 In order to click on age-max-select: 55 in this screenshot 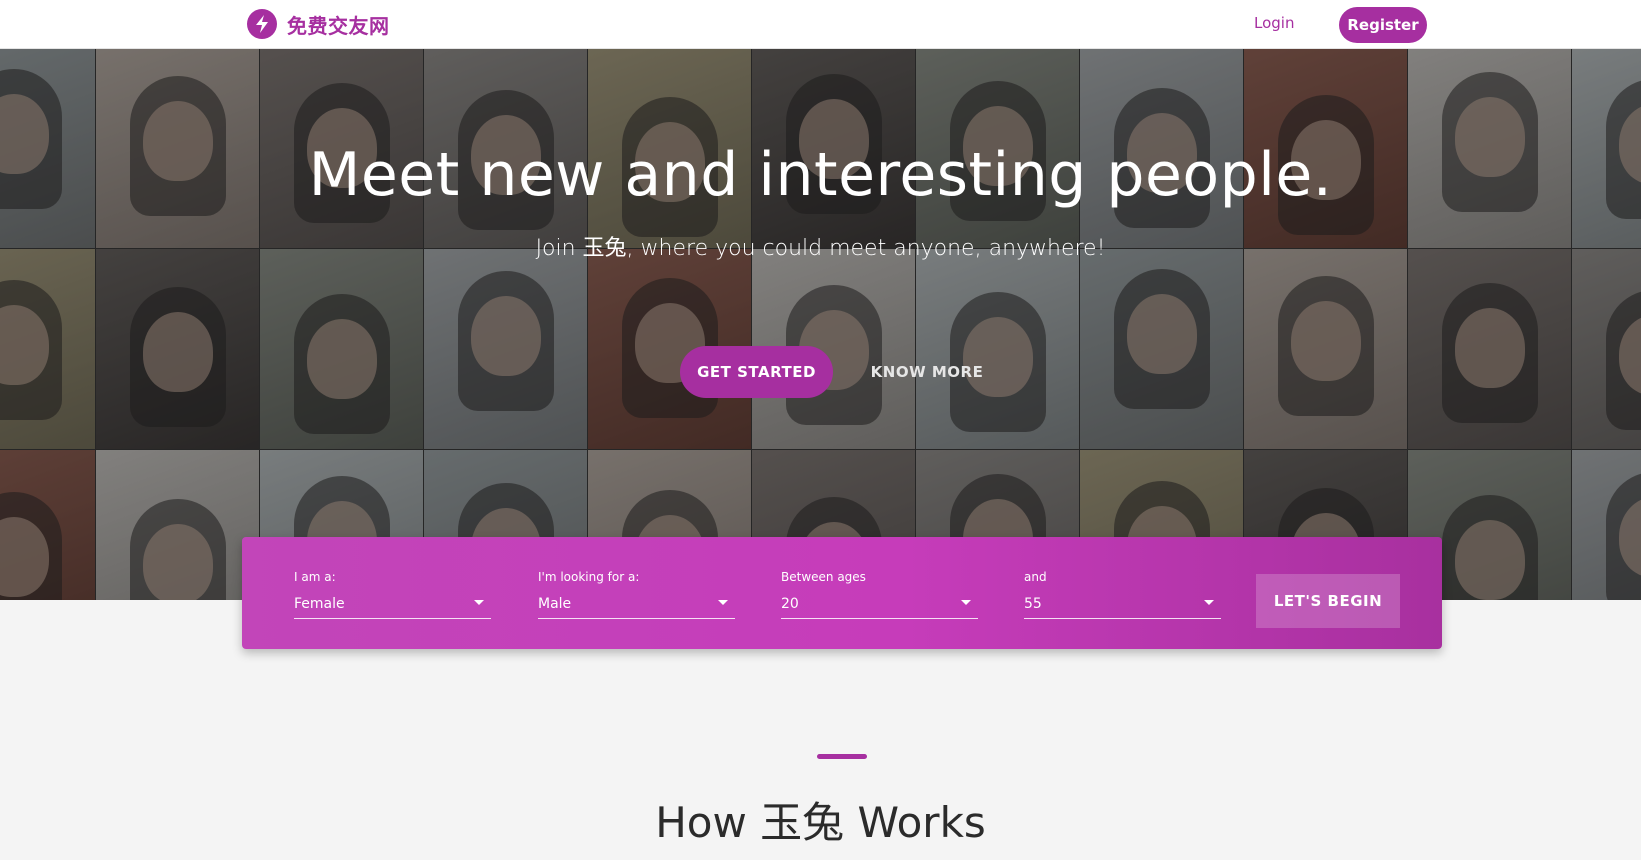, I will do `click(1122, 606)`.